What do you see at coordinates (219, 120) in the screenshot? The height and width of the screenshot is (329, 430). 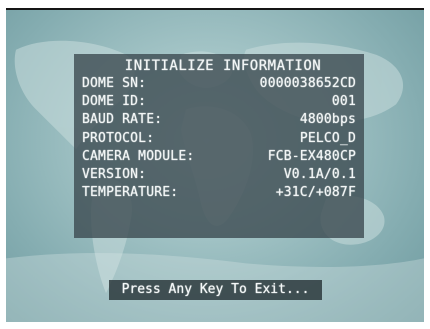 I see `info-row-baud-rate: BAUD RATE: 4800bps` at bounding box center [219, 120].